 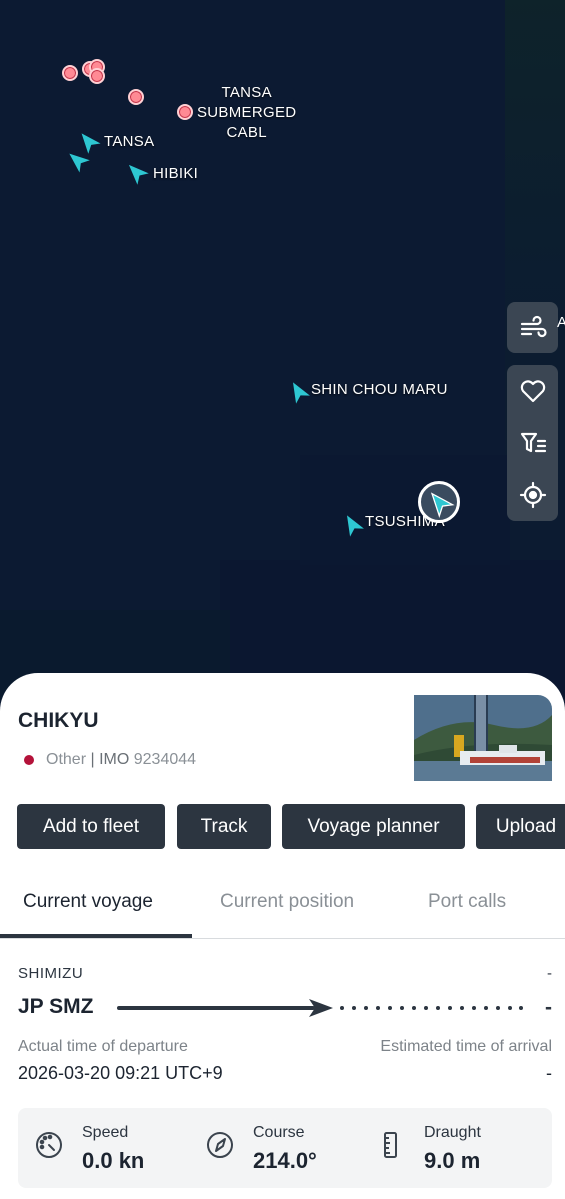 I want to click on map-label-tansa-cable: TANSA SUBMERGED CABL, so click(x=247, y=112).